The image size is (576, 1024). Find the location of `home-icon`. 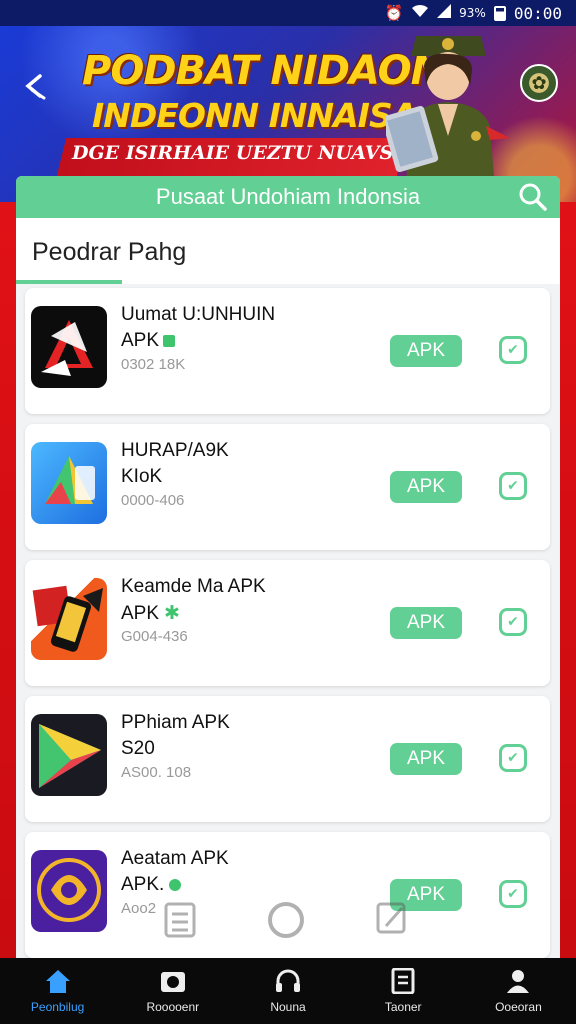

home-icon is located at coordinates (57, 981).